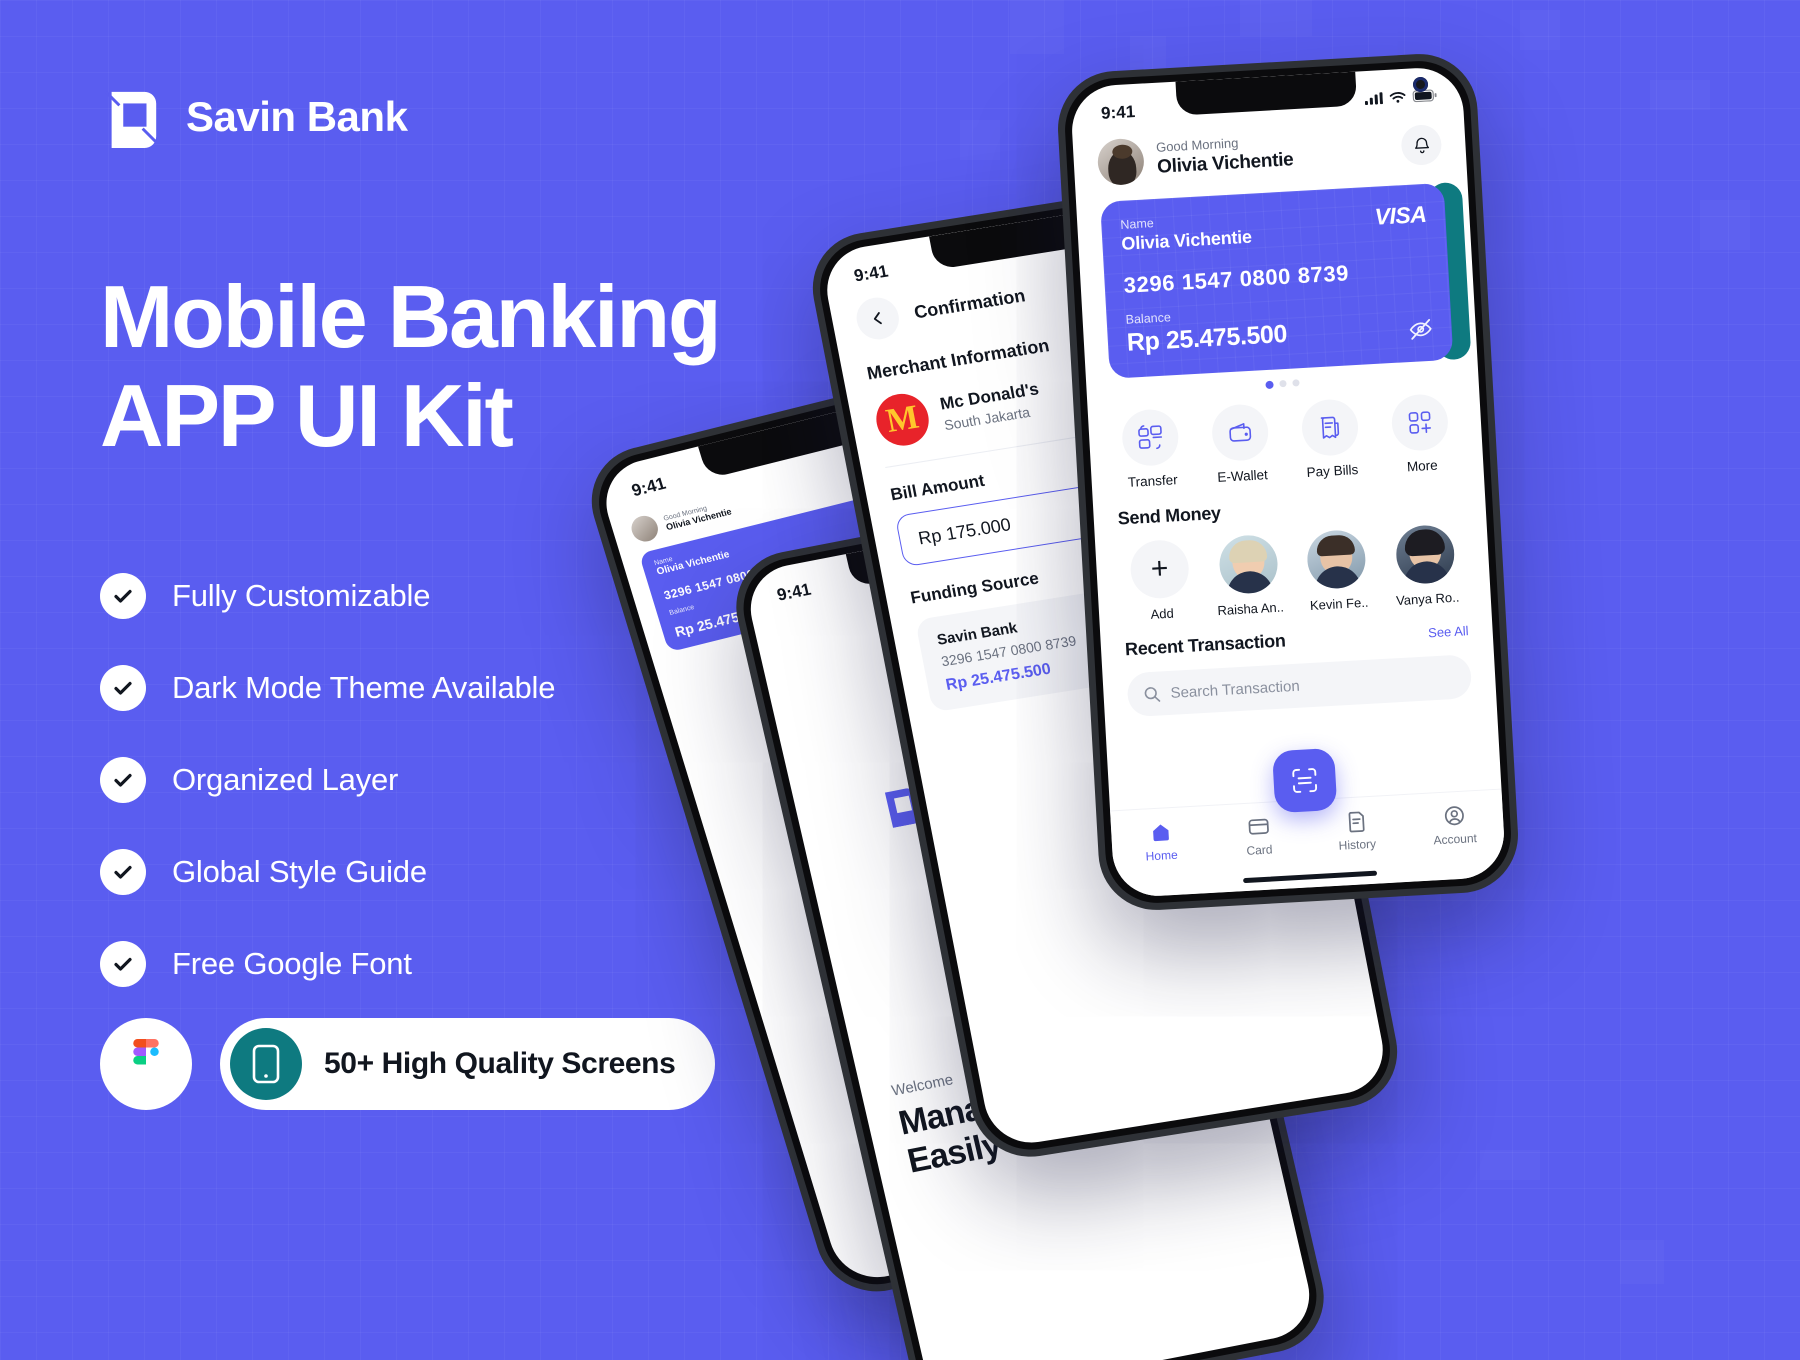 The image size is (1800, 1360). What do you see at coordinates (1448, 631) in the screenshot?
I see `see-all-link: See All` at bounding box center [1448, 631].